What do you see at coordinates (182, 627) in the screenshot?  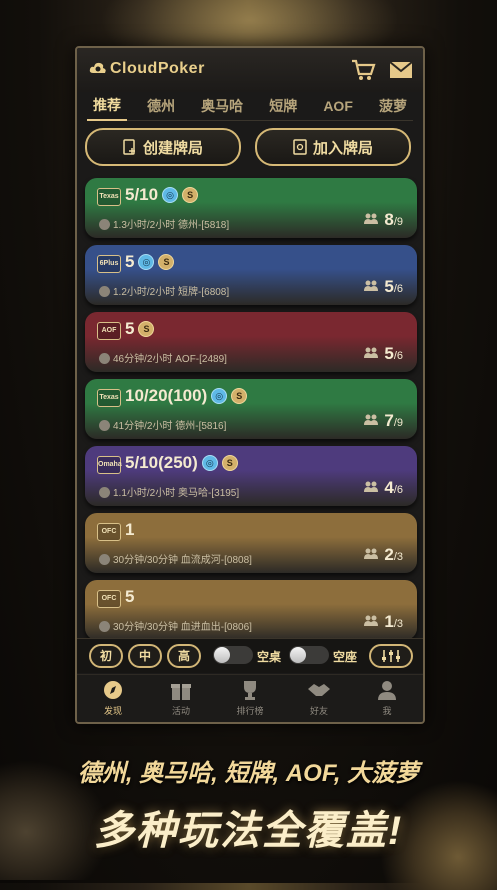 I see `room-meta-text: 30分钟/30分钟 血进血出-[0806]` at bounding box center [182, 627].